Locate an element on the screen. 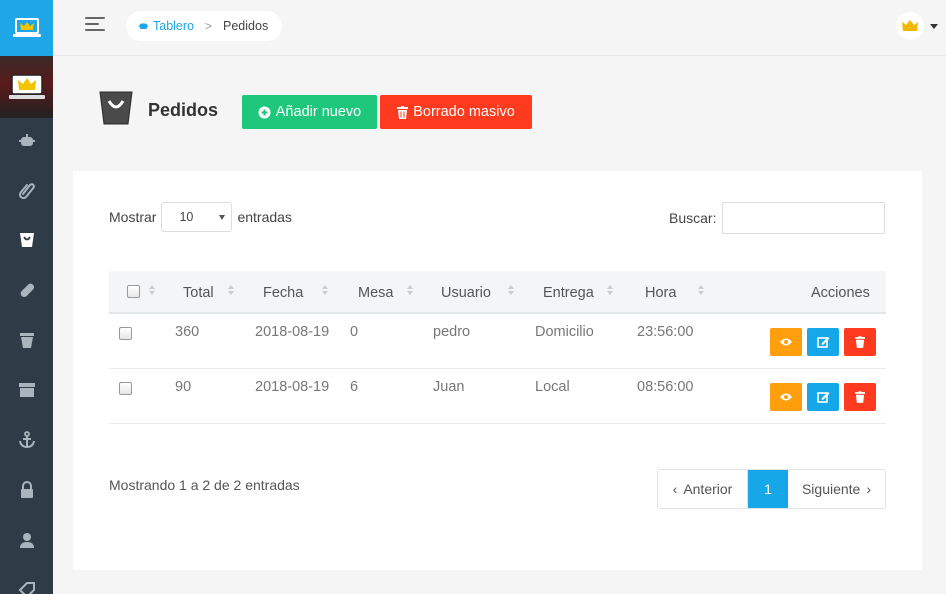 The height and width of the screenshot is (594, 946). lock-icon is located at coordinates (26, 489).